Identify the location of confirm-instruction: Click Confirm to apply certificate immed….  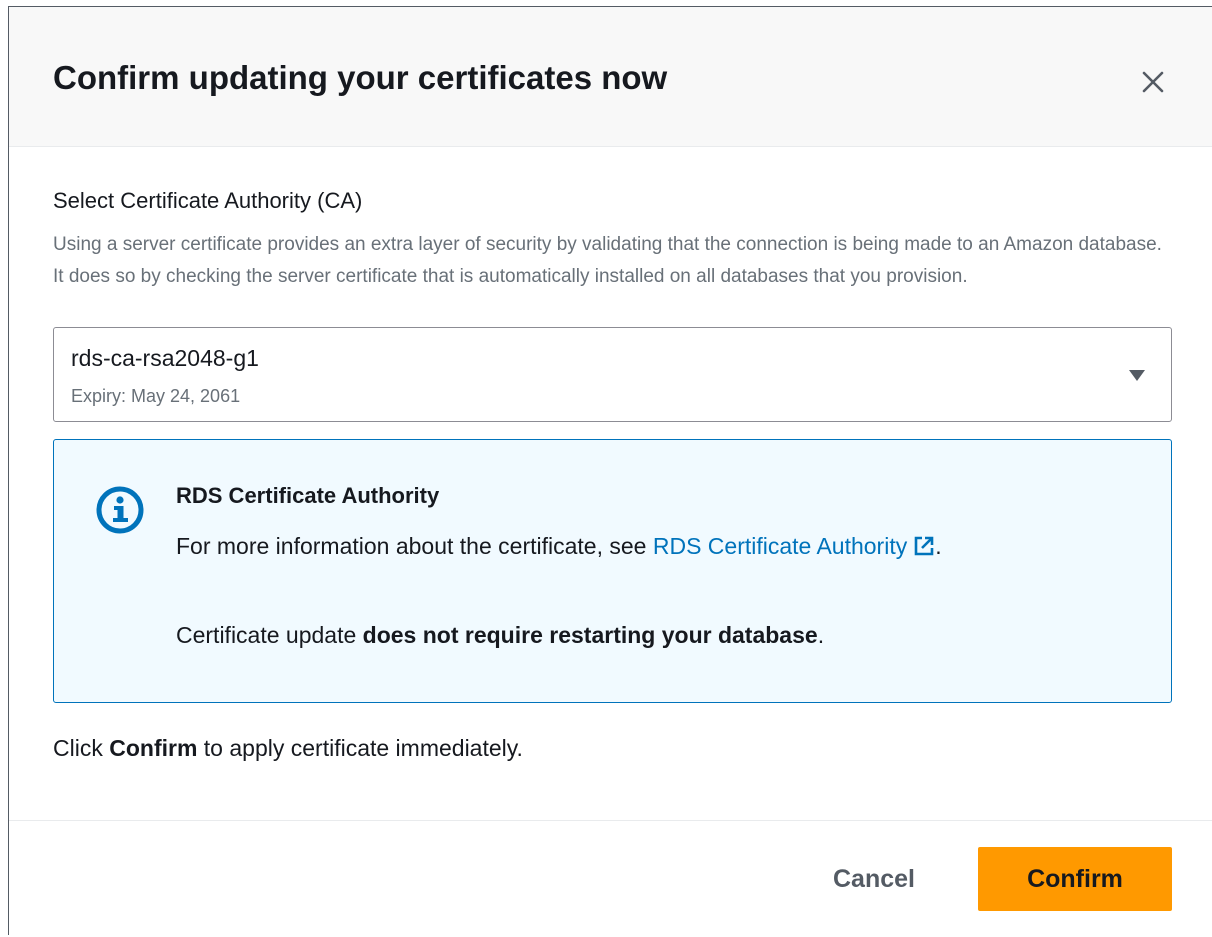
(288, 748).